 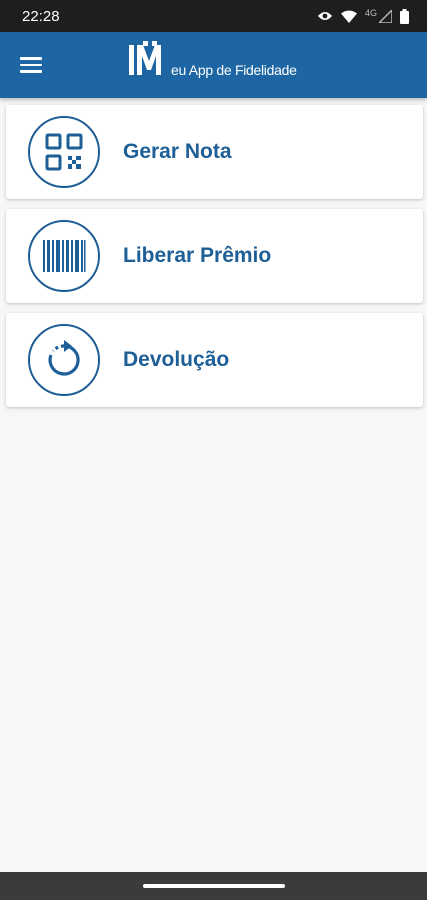 What do you see at coordinates (64, 256) in the screenshot?
I see `barcode-icon` at bounding box center [64, 256].